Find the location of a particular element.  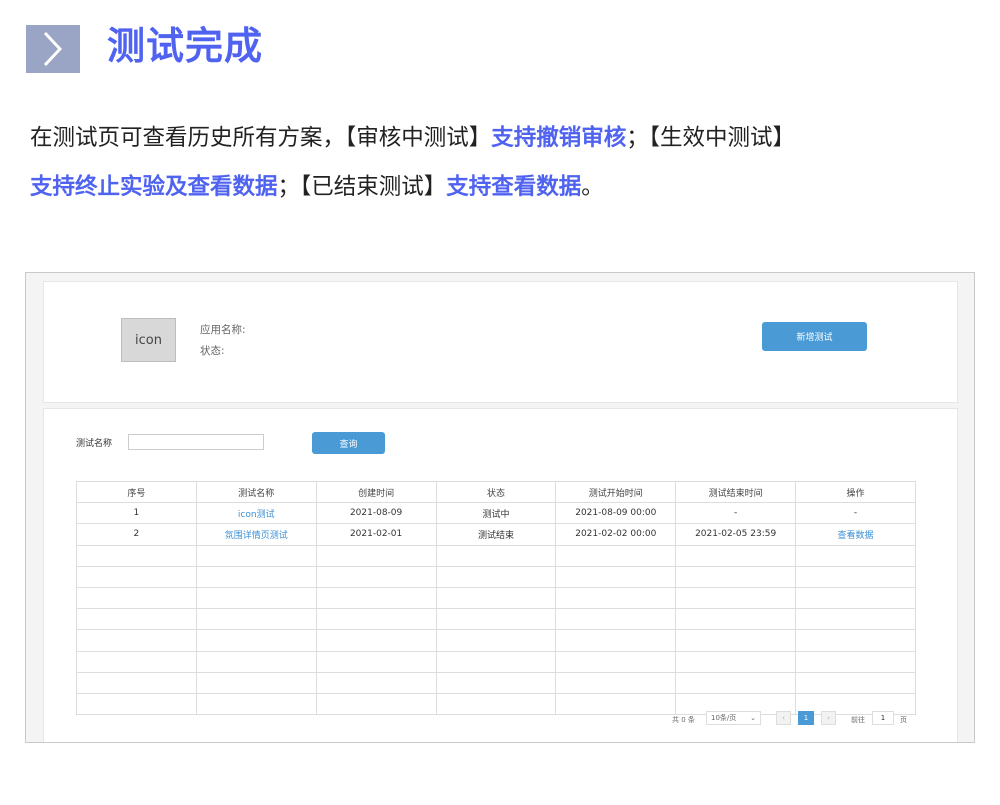

cell-created: 2021-08-09 is located at coordinates (376, 513).